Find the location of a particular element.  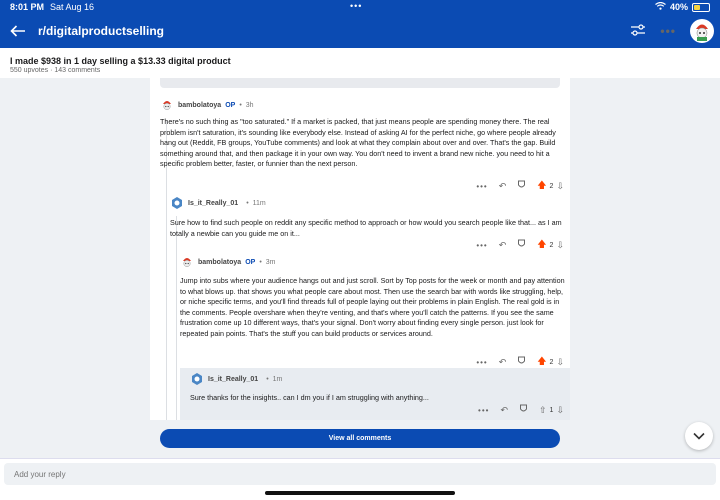

vote-control: ⇧ 1 ⇩ is located at coordinates (551, 410).